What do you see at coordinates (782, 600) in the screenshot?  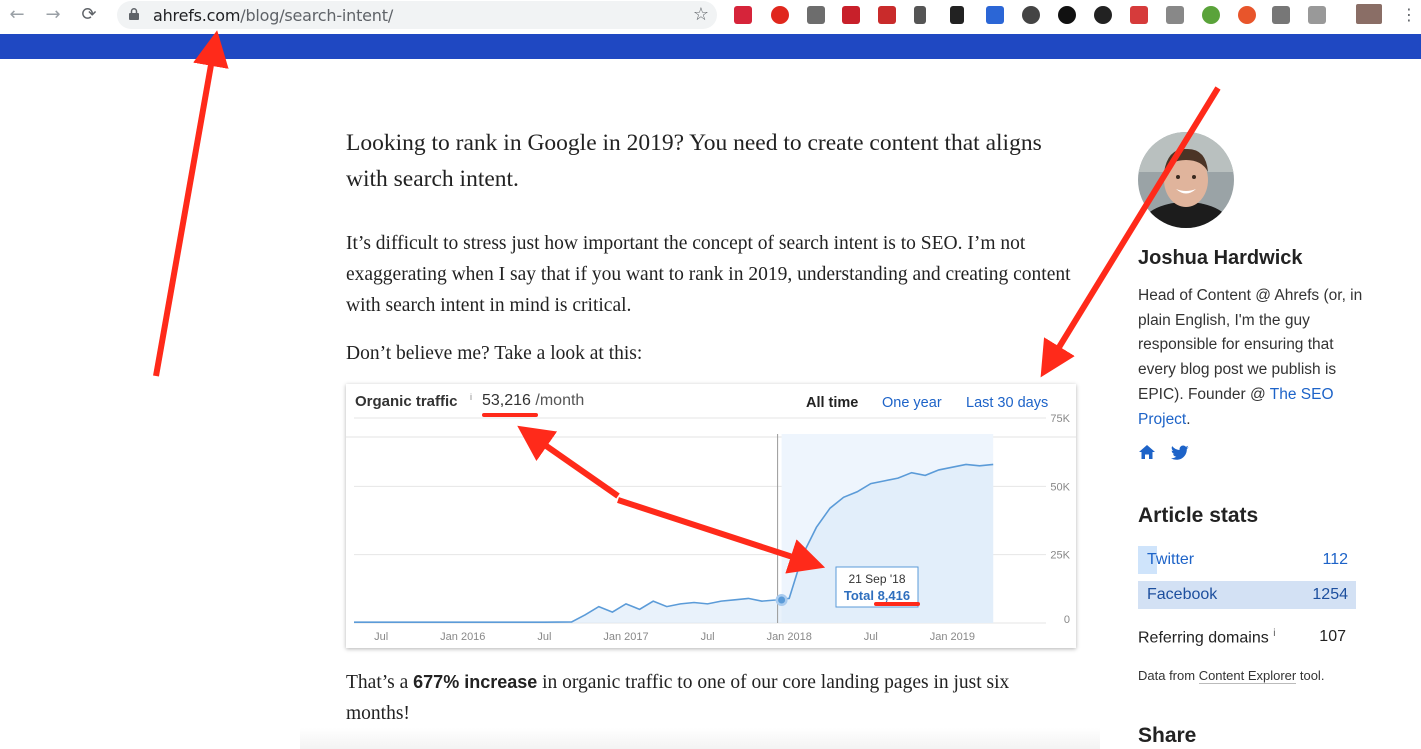 I see `data-point` at bounding box center [782, 600].